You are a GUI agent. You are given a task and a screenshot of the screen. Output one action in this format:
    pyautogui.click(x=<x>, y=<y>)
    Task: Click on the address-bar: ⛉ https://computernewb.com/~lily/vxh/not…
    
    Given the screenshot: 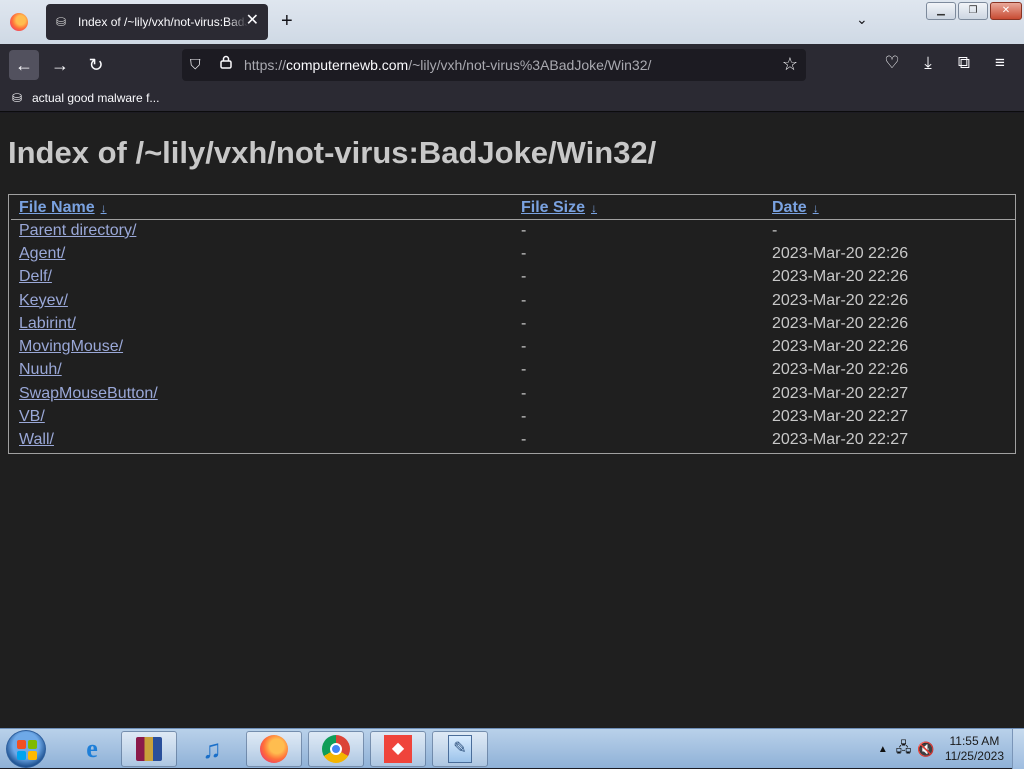 What is the action you would take?
    pyautogui.click(x=494, y=65)
    